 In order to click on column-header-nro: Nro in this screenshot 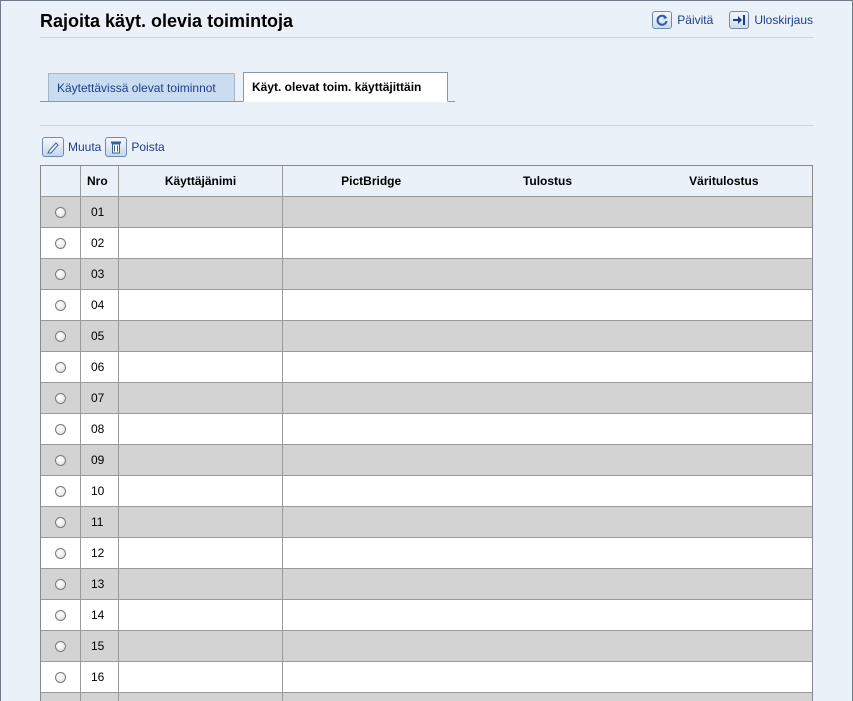, I will do `click(100, 181)`.